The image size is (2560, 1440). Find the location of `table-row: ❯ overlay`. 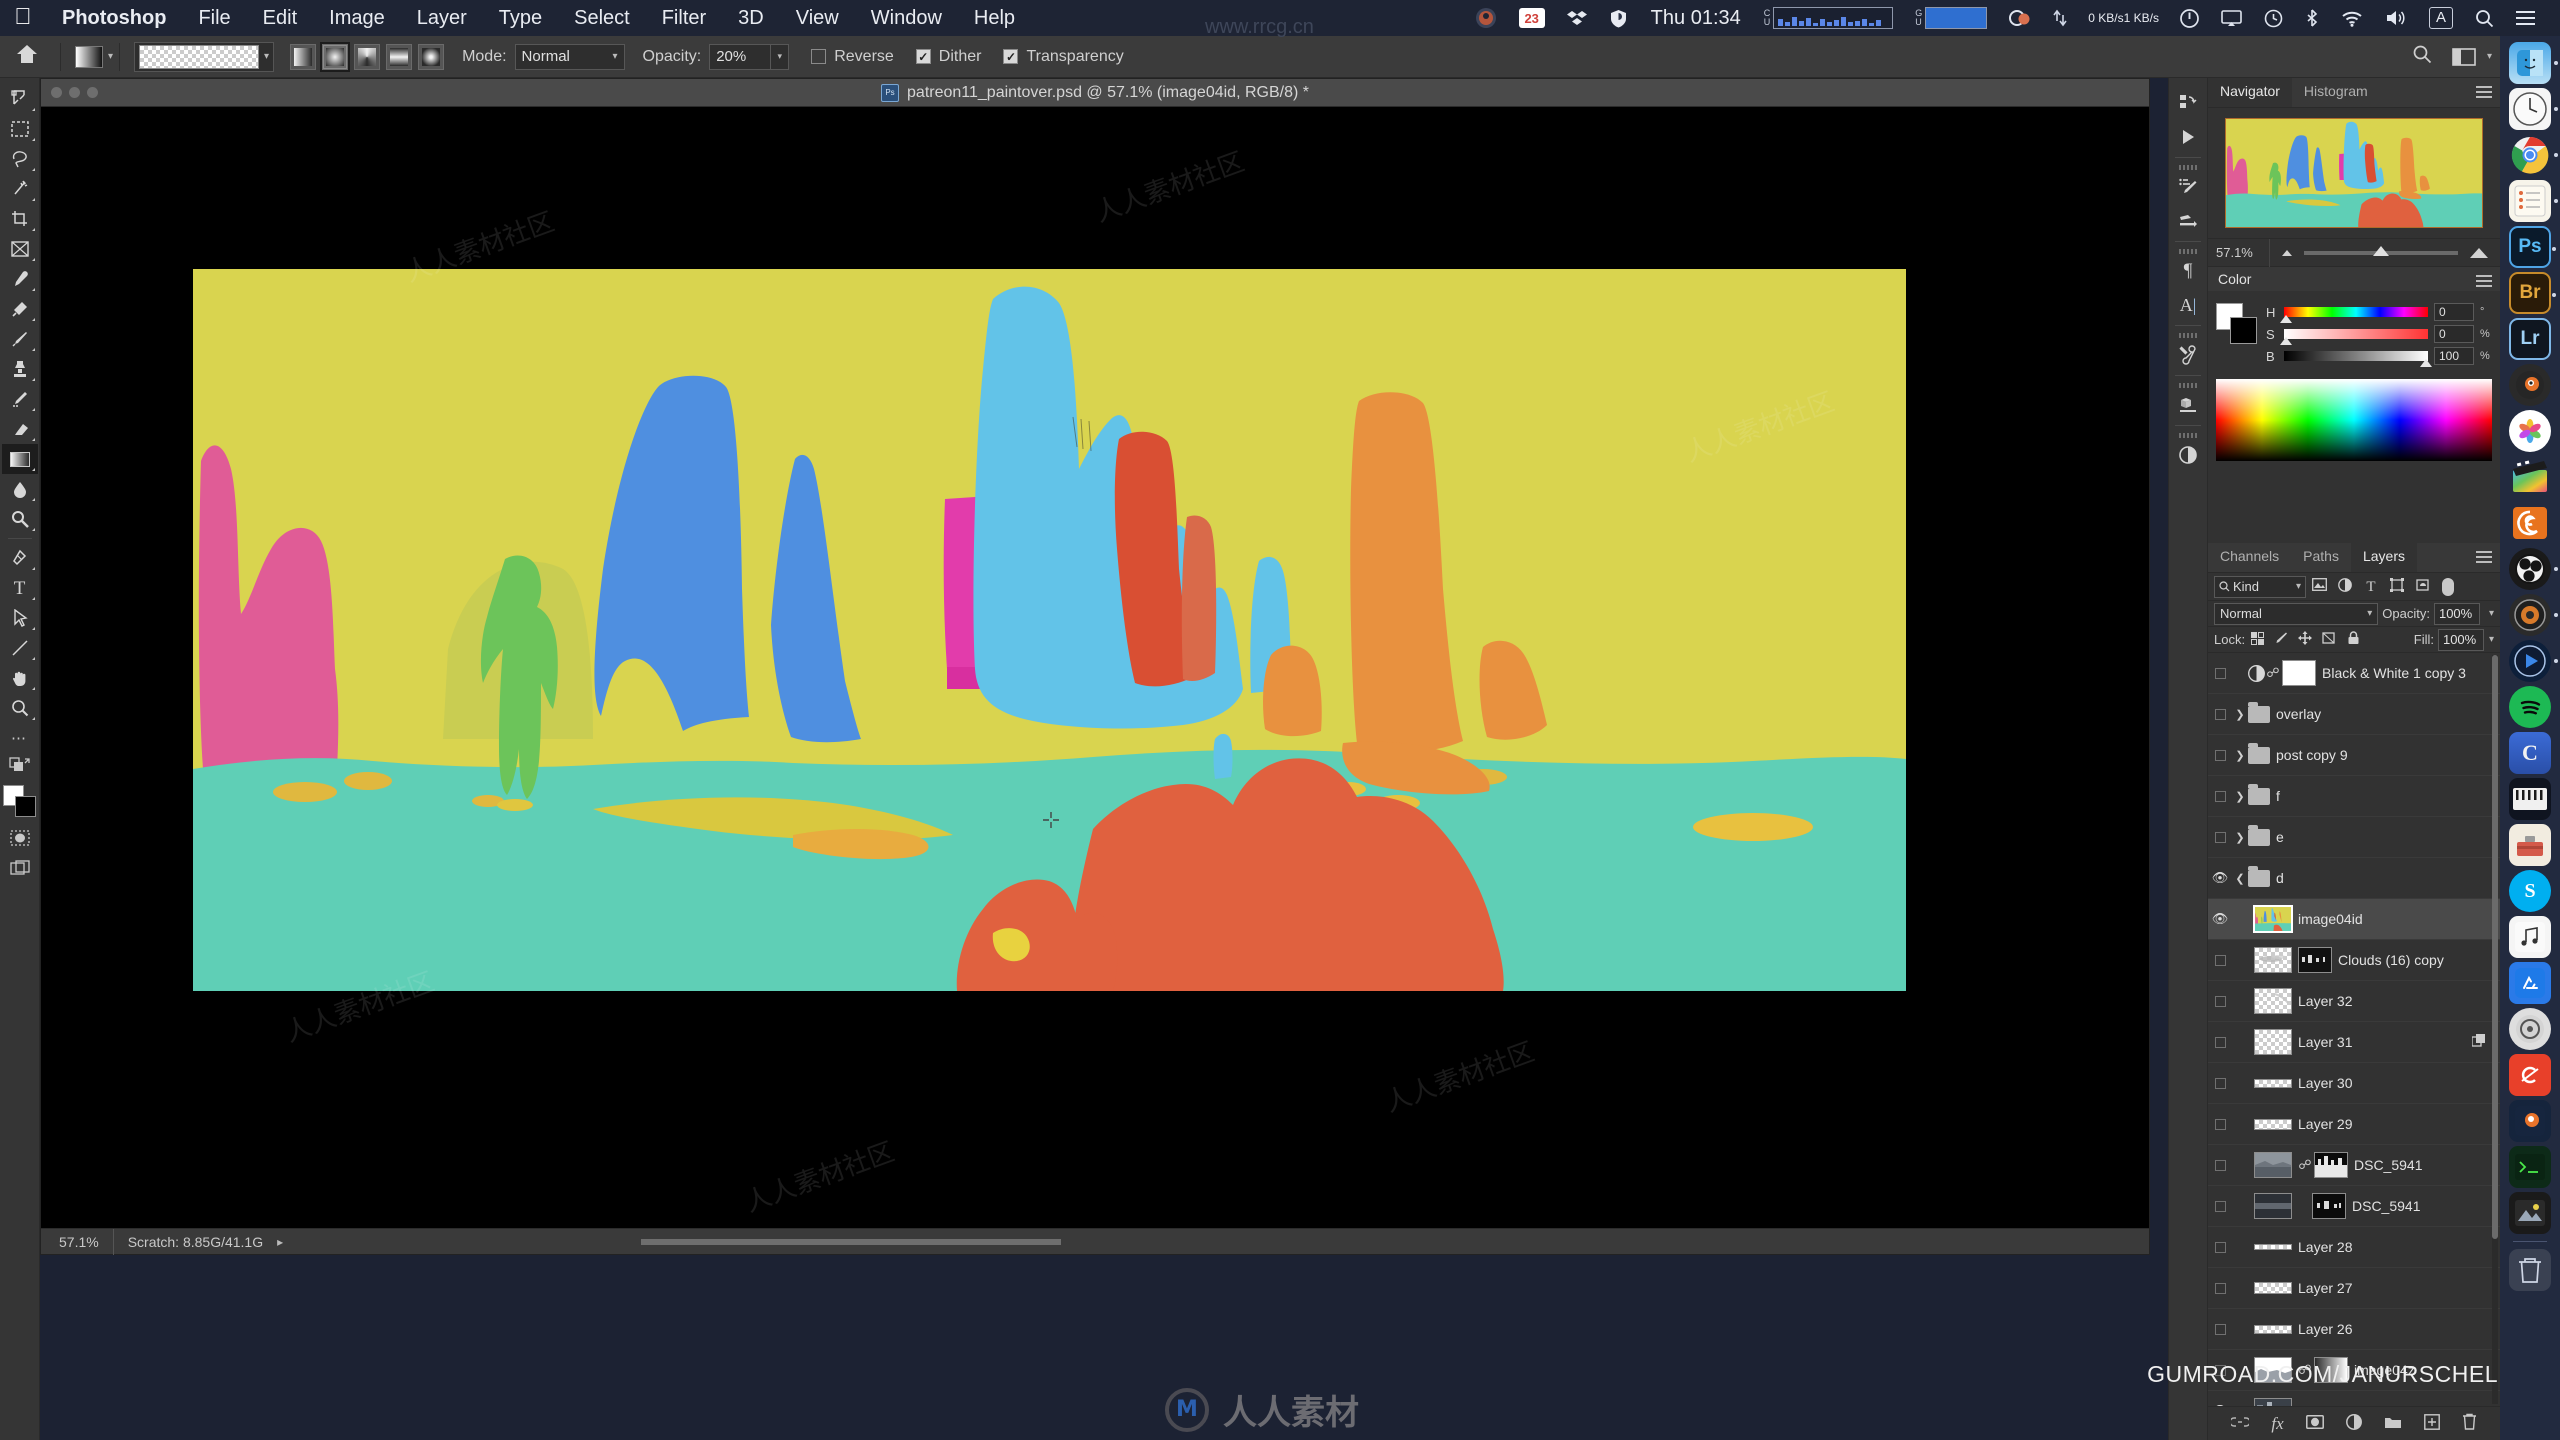

table-row: ❯ overlay is located at coordinates (2354, 714).